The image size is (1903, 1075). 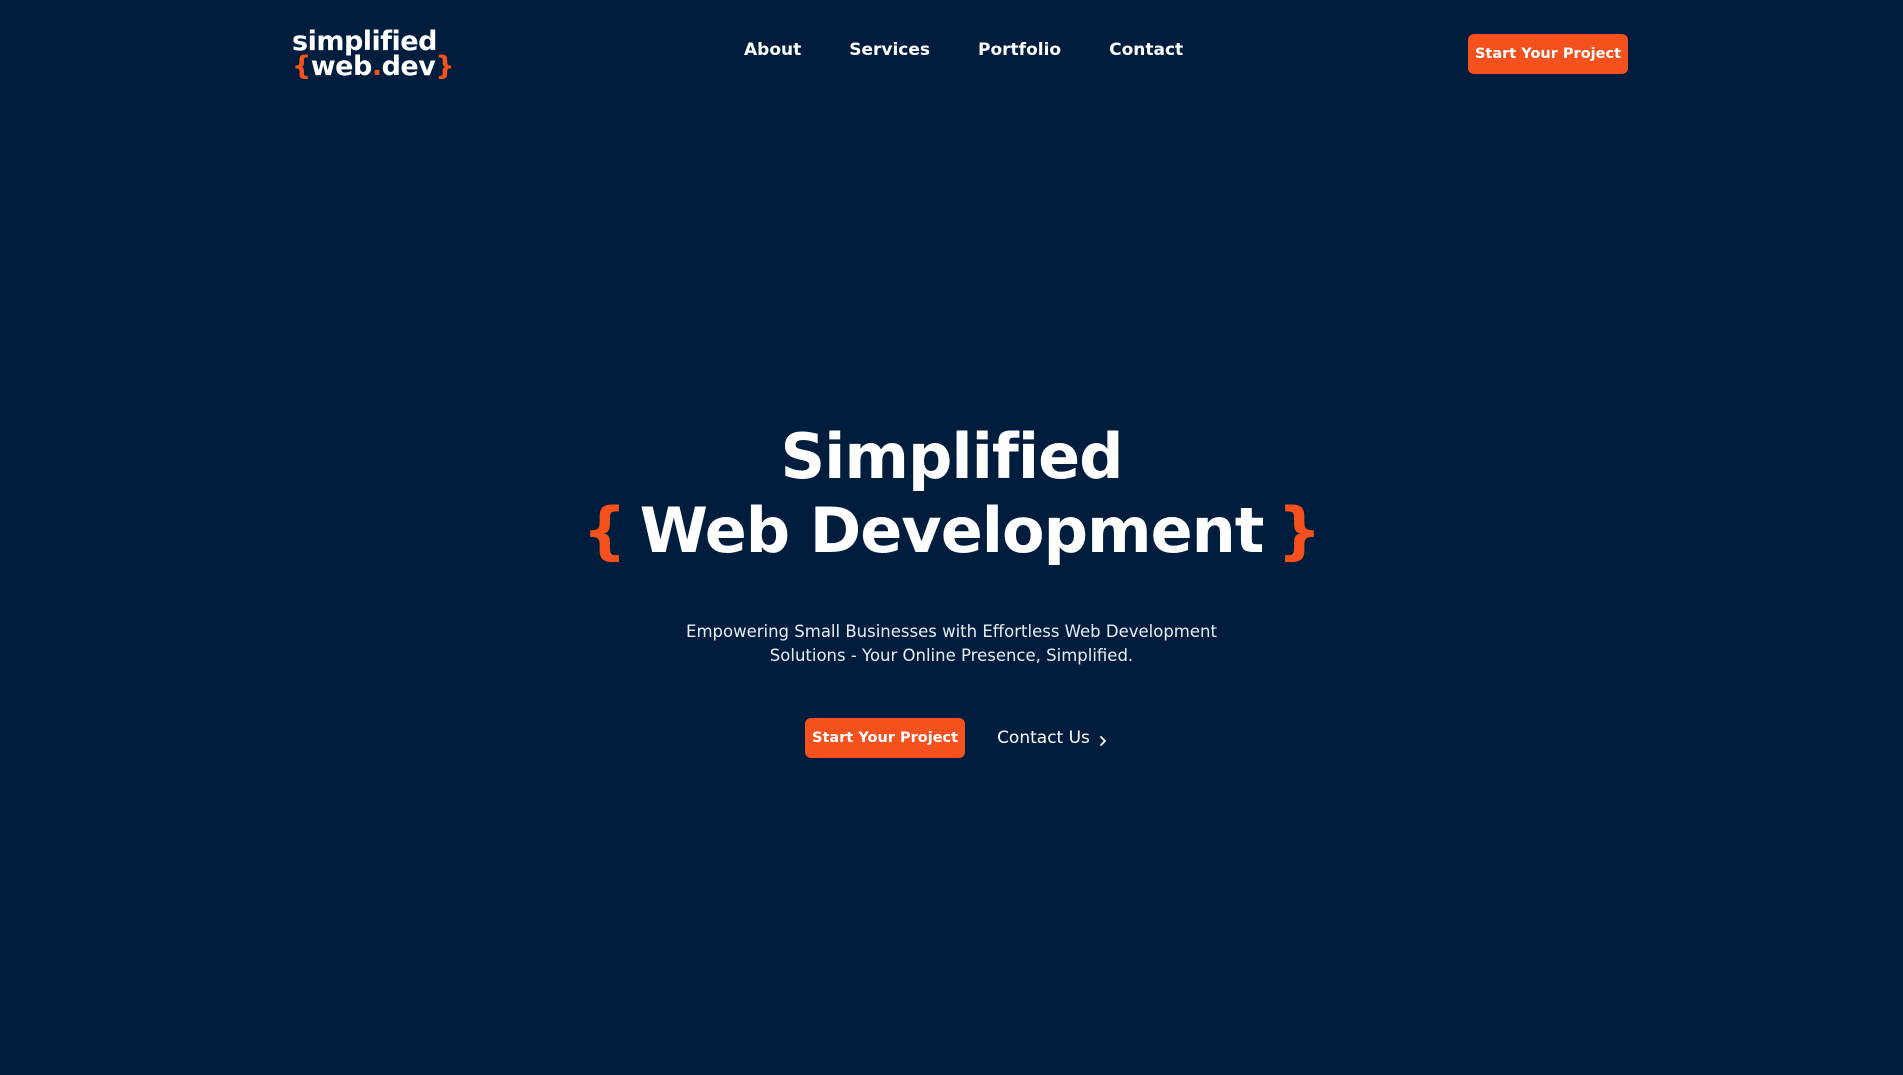 I want to click on logo-close-brace: }, so click(x=445, y=66).